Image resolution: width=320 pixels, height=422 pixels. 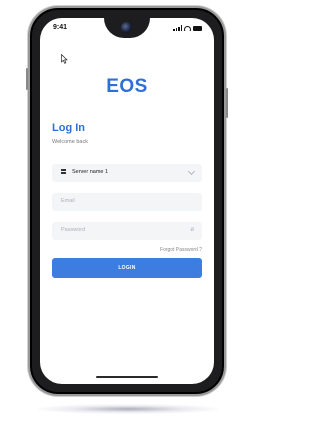 I want to click on email-field: Email, so click(x=127, y=202).